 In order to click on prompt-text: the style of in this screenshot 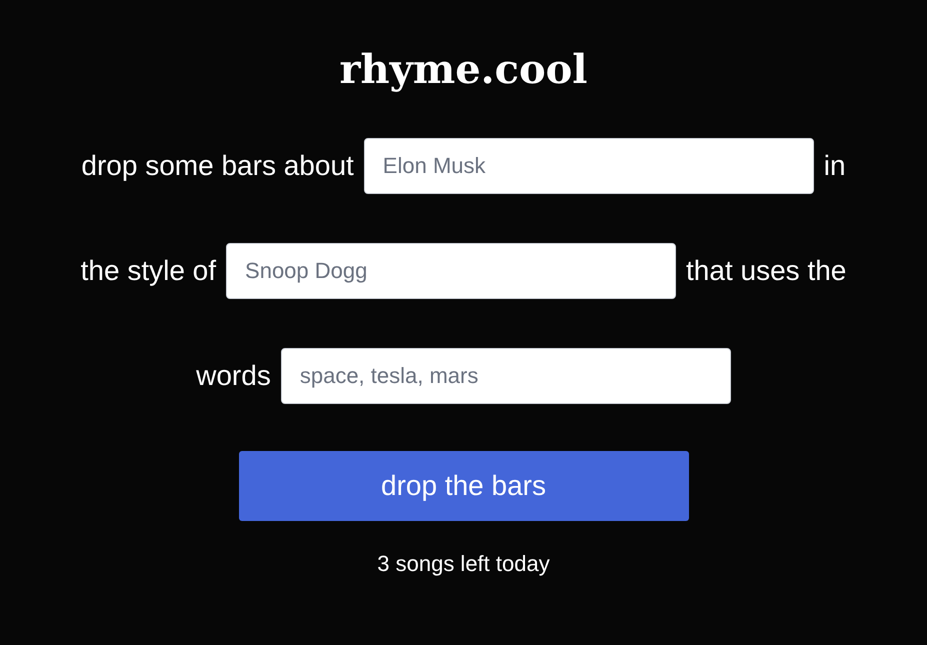, I will do `click(148, 271)`.